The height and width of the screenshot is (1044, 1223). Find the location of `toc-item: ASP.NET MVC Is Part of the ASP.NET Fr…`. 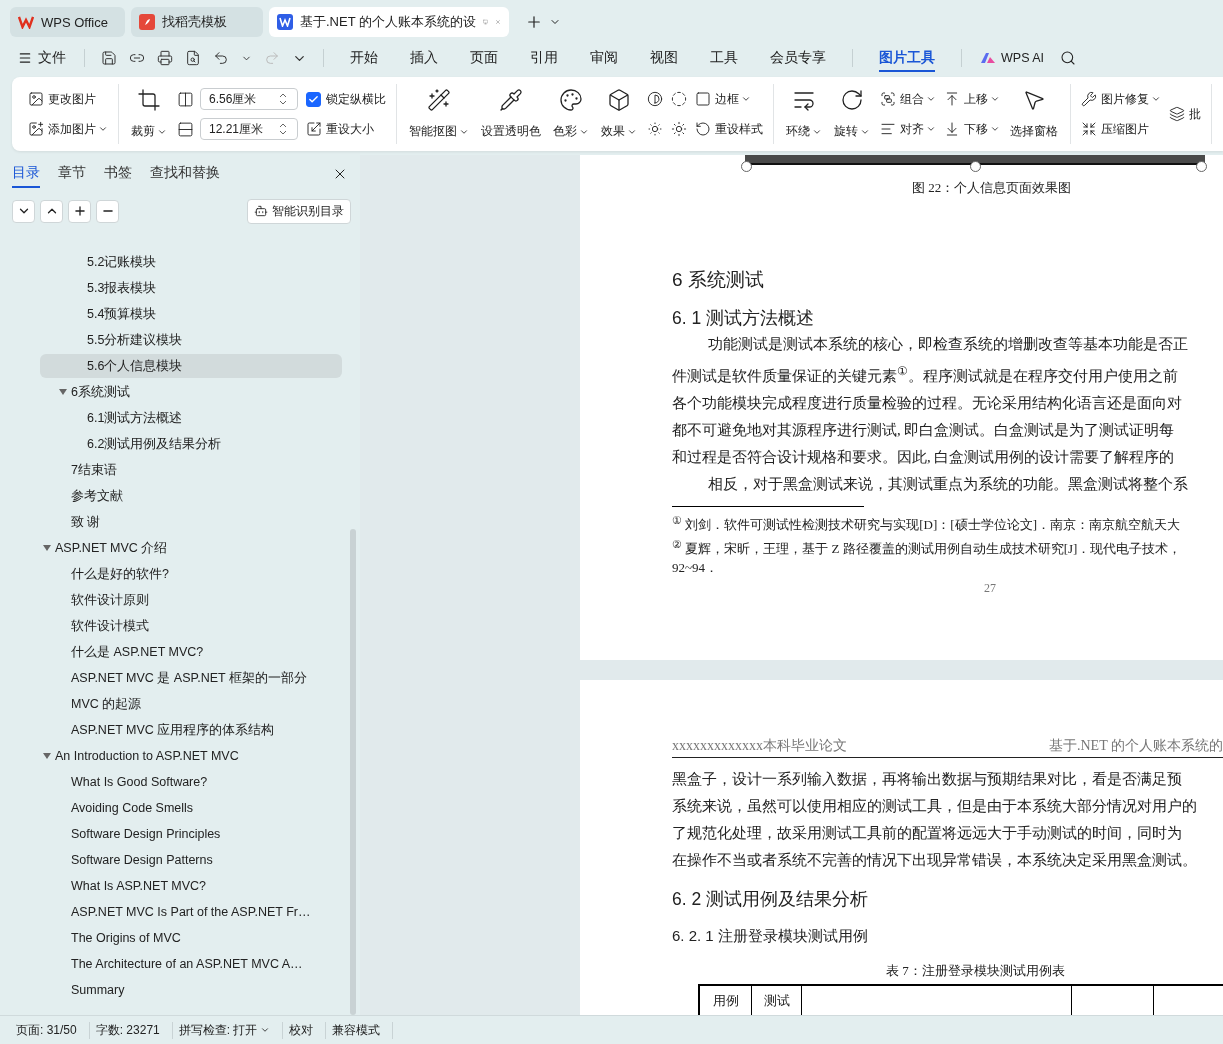

toc-item: ASP.NET MVC Is Part of the ASP.NET Fr… is located at coordinates (191, 912).